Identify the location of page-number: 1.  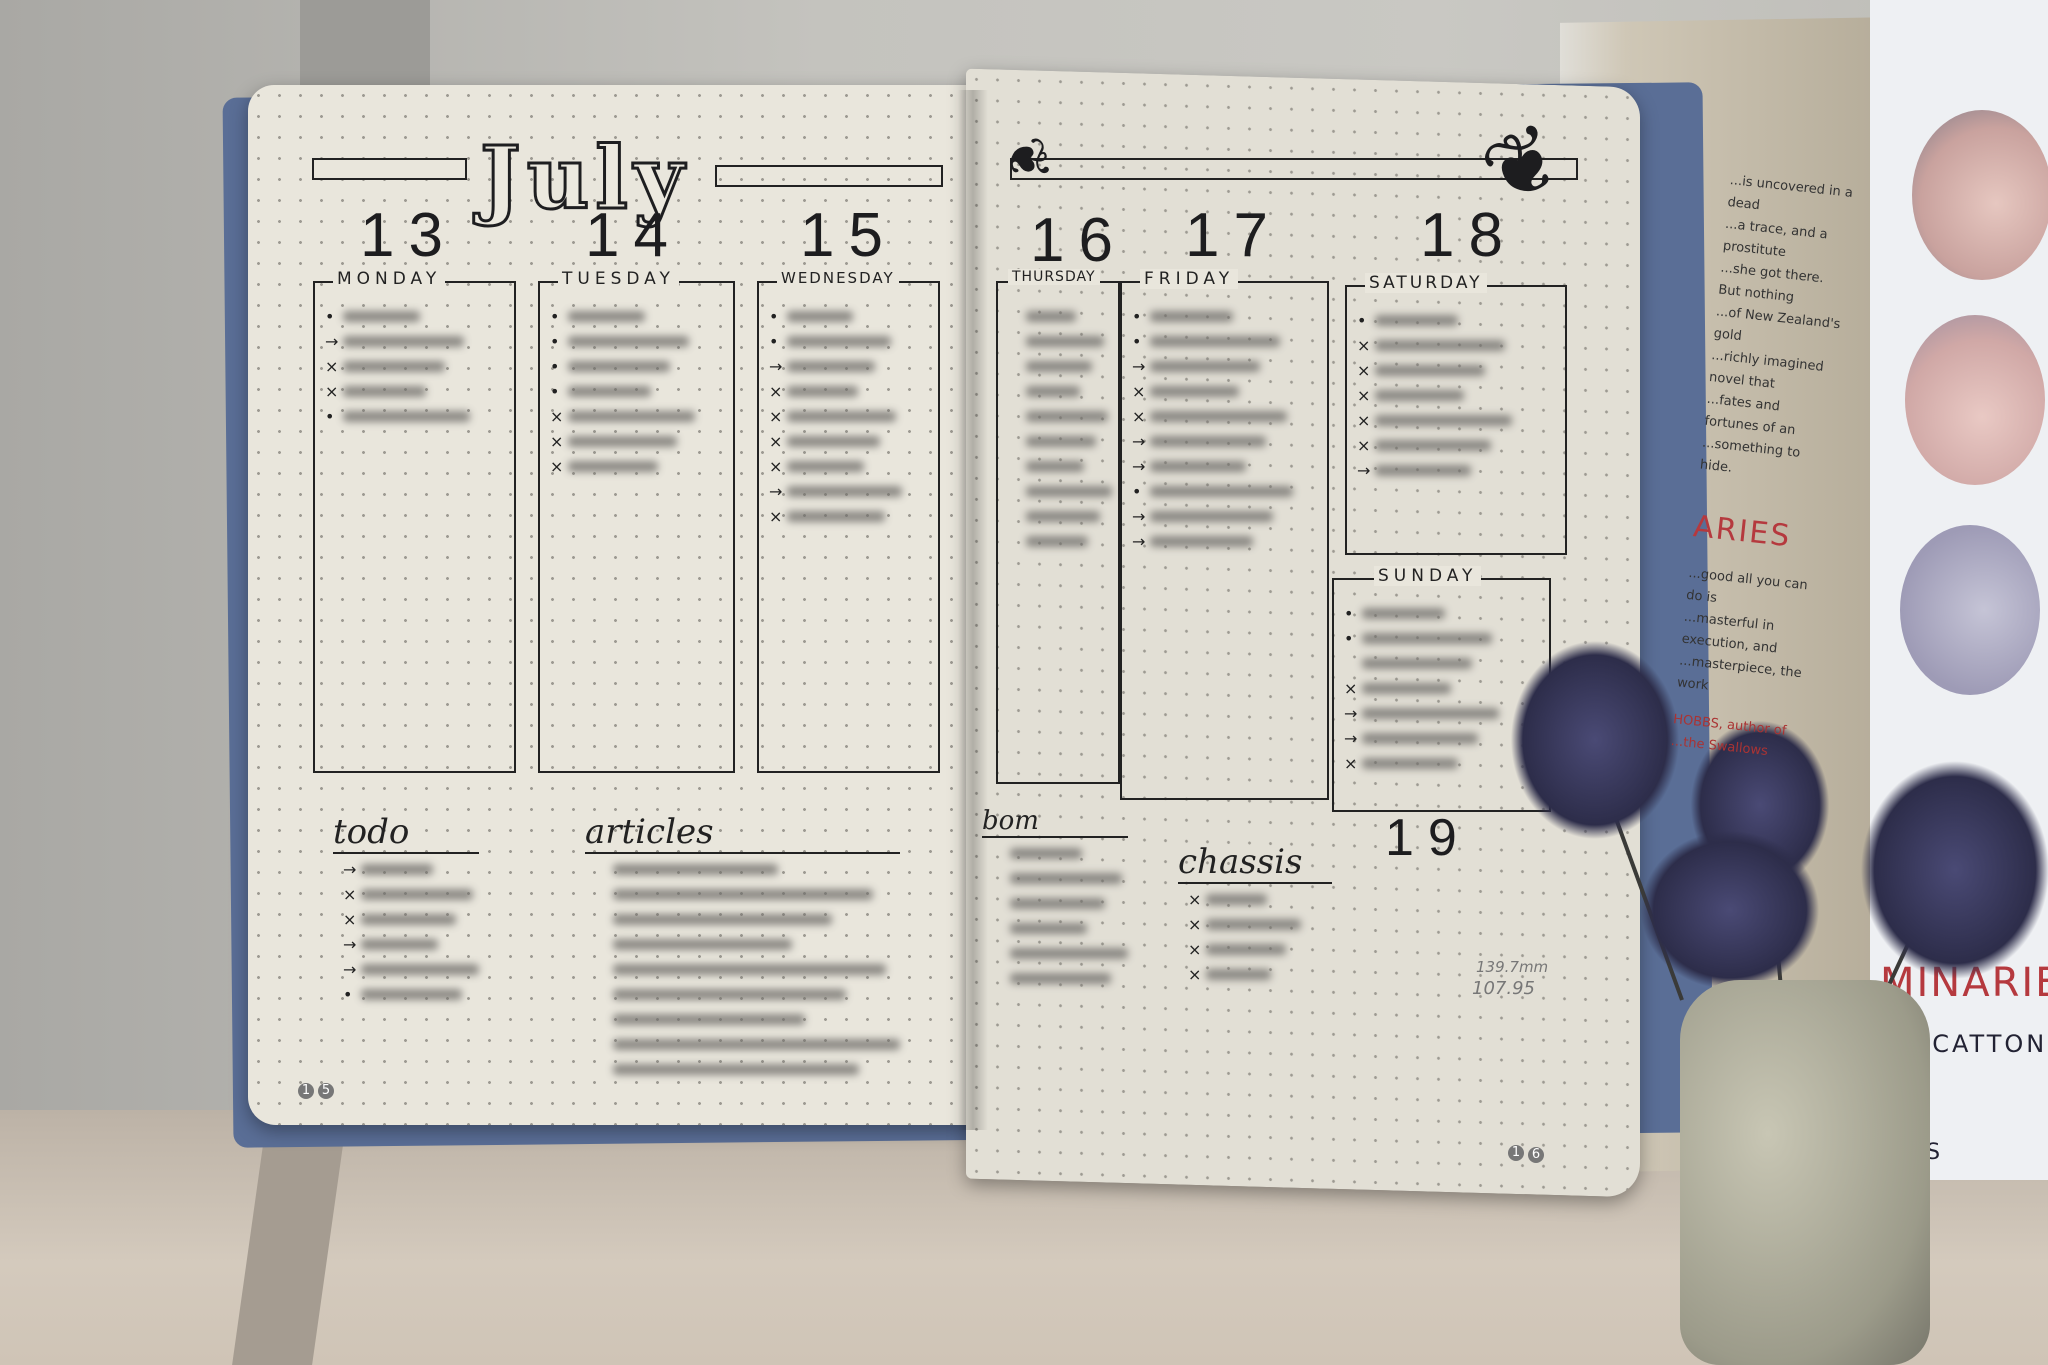
(306, 1091).